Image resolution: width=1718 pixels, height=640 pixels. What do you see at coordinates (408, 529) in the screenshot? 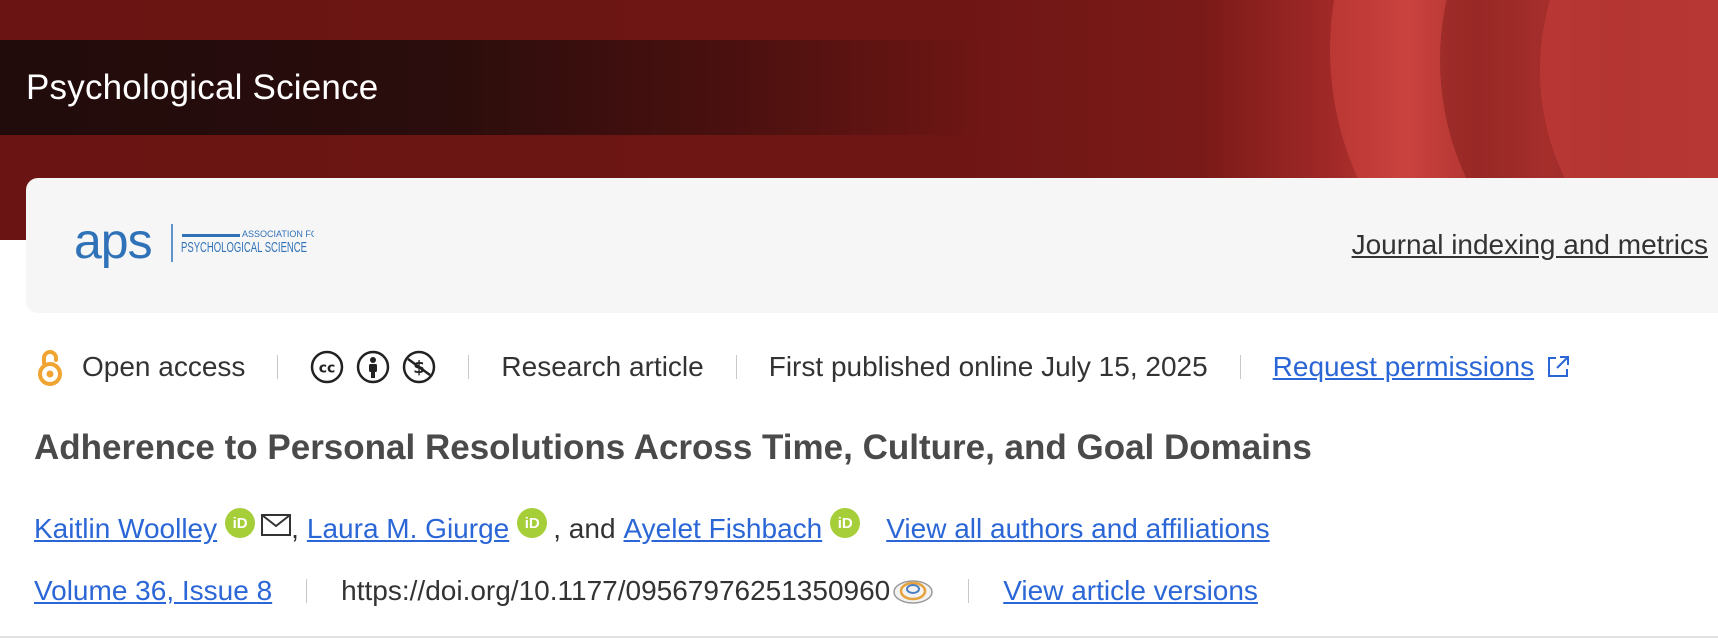
I see `author-link: Laura M. Giurge` at bounding box center [408, 529].